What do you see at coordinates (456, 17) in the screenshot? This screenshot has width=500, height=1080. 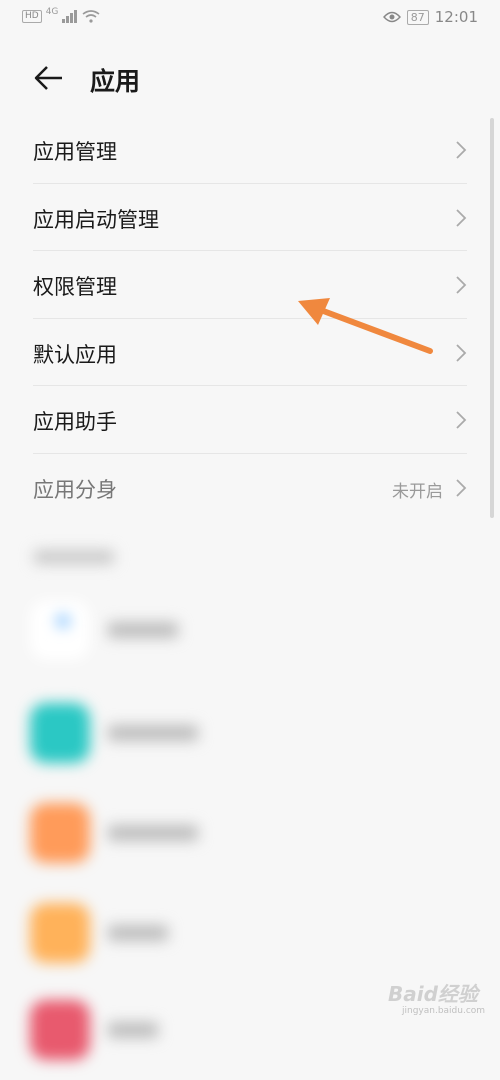 I see `clock: 12:01` at bounding box center [456, 17].